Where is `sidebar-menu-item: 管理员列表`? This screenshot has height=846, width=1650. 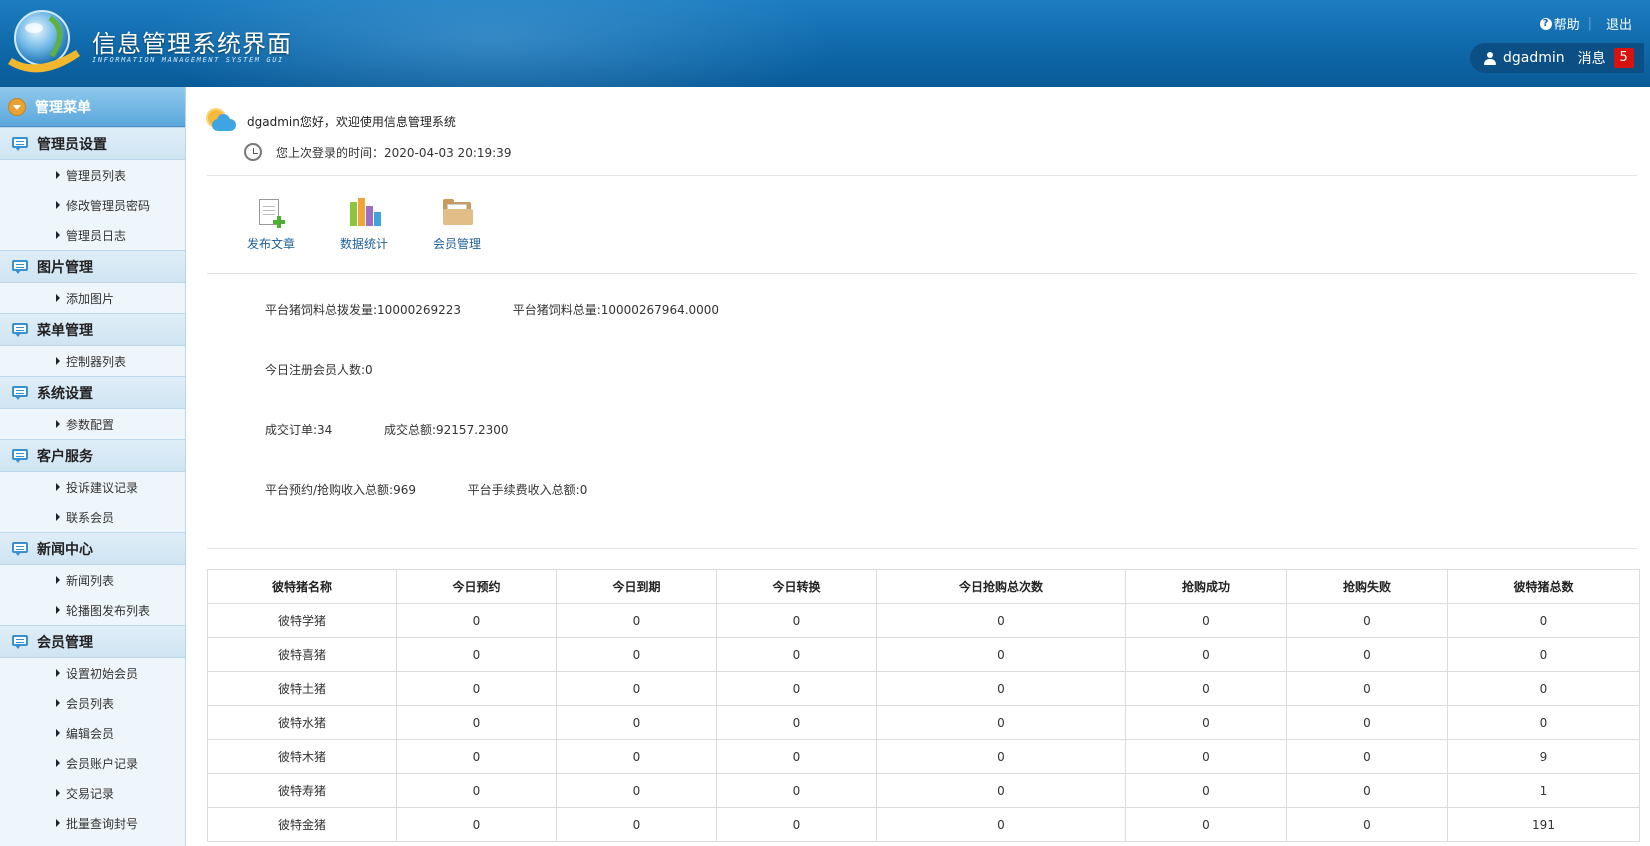
sidebar-menu-item: 管理员列表 is located at coordinates (92, 175).